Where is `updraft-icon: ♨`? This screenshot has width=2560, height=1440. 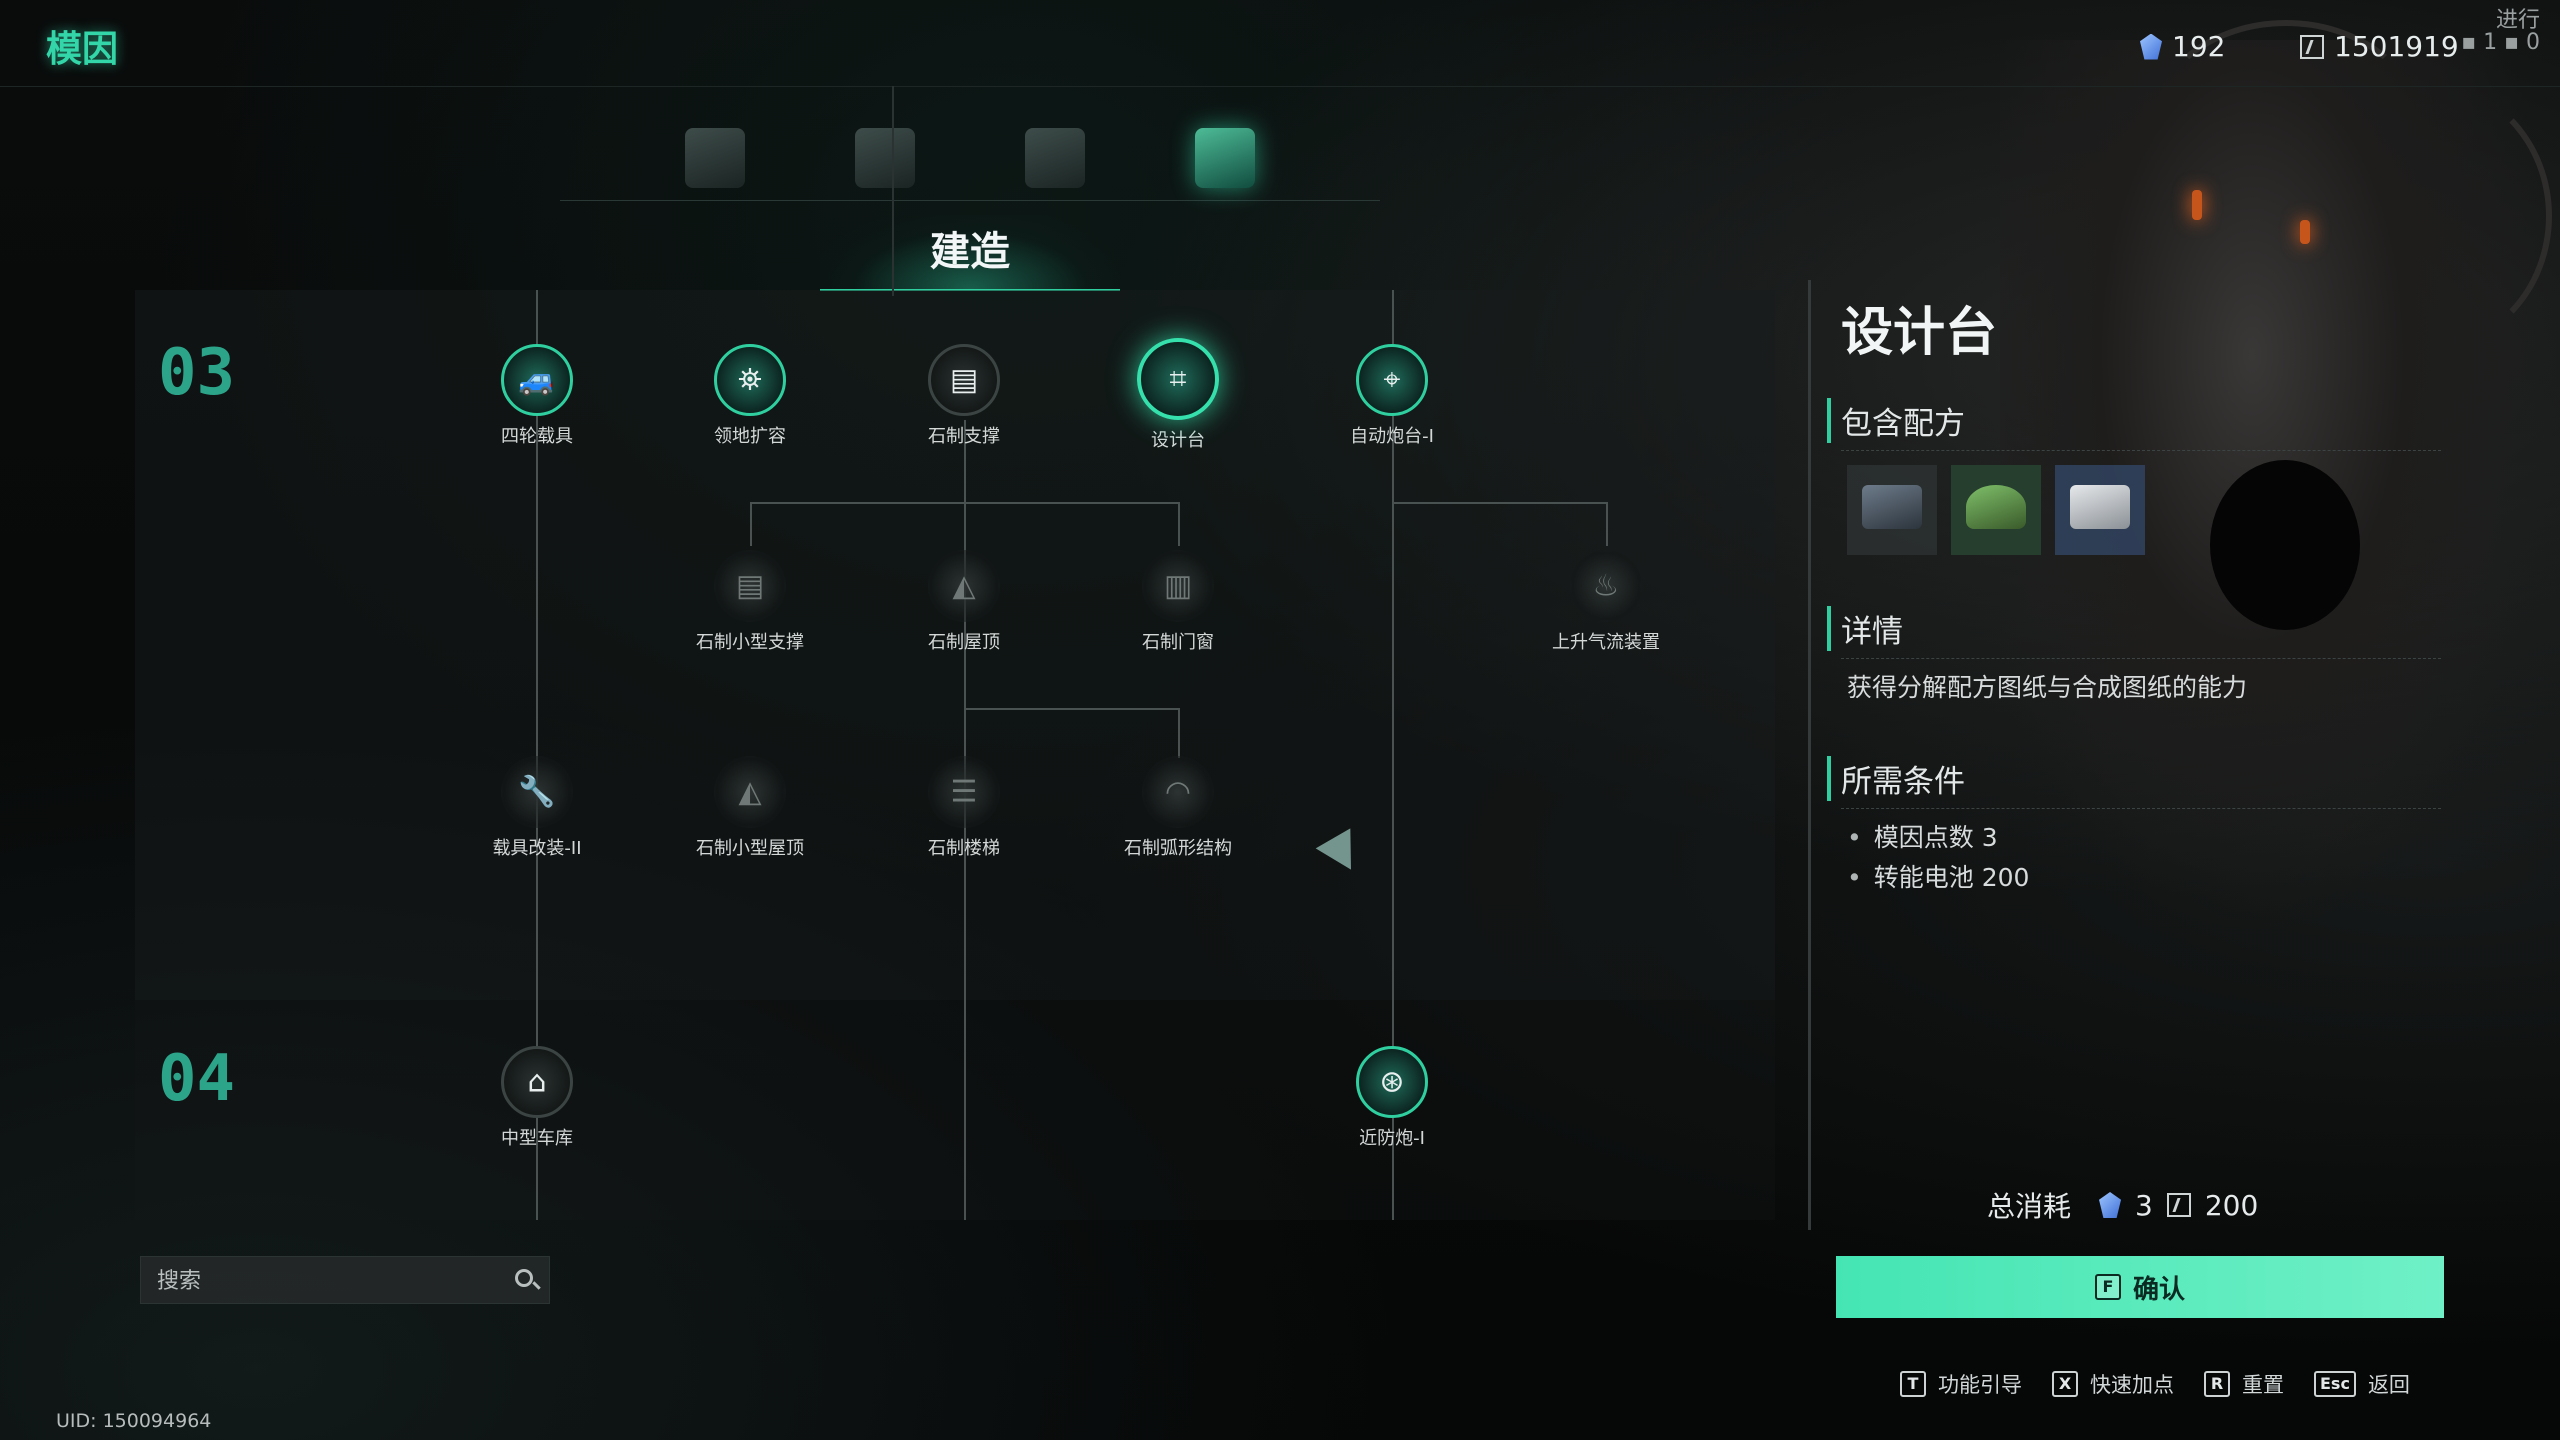 updraft-icon: ♨ is located at coordinates (1606, 586).